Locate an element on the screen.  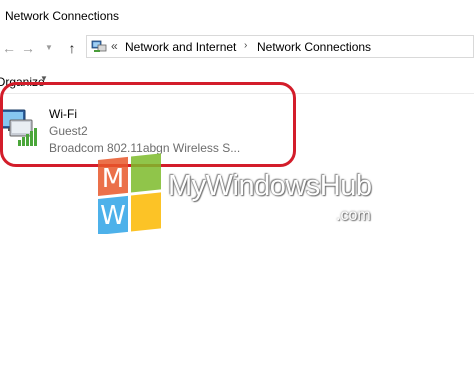
window-title: Network Connections is located at coordinates (62, 16).